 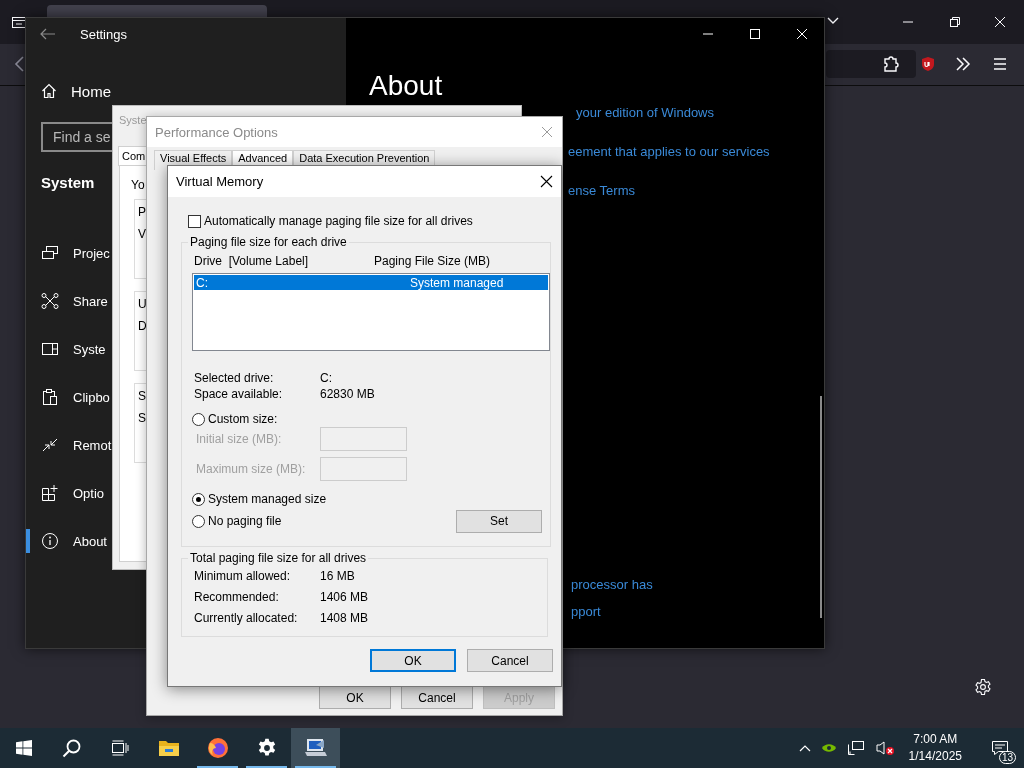 I want to click on column-header: Paging File Size (MB), so click(x=432, y=261).